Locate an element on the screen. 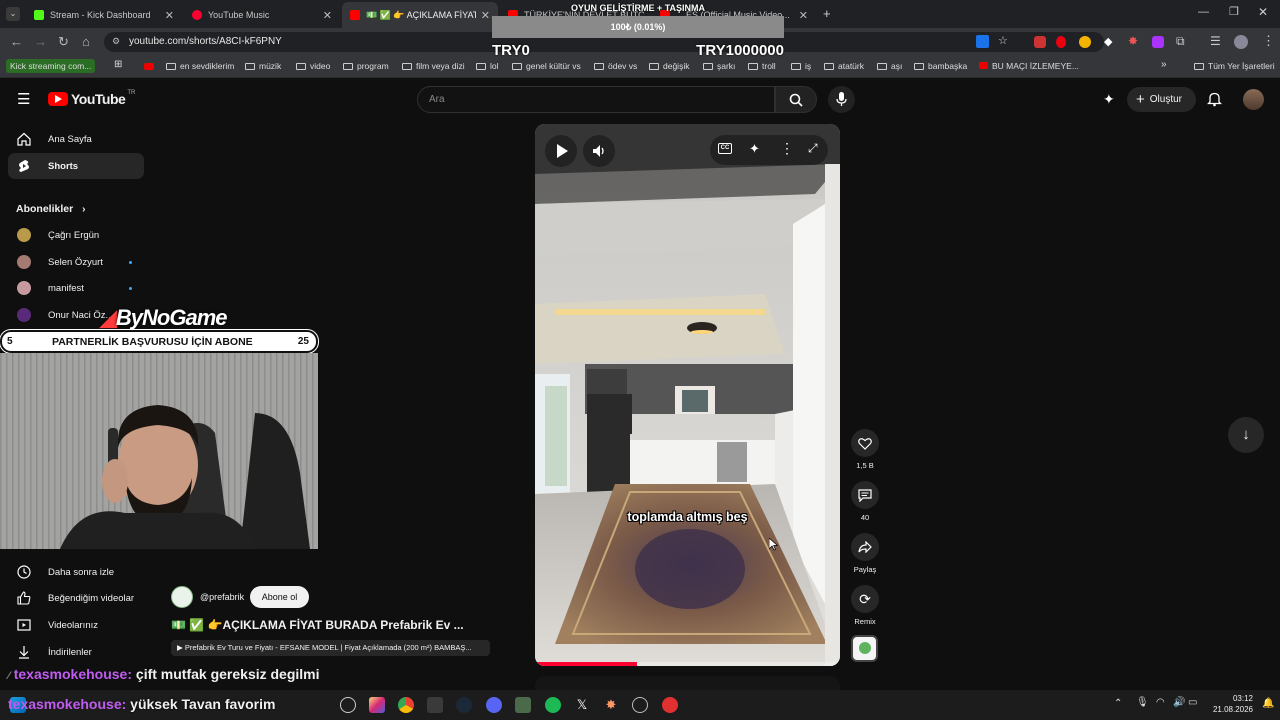  chatgpt-icon is located at coordinates (348, 705).